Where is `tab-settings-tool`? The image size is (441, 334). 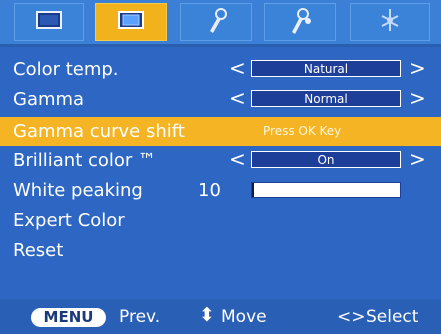 tab-settings-tool is located at coordinates (300, 22).